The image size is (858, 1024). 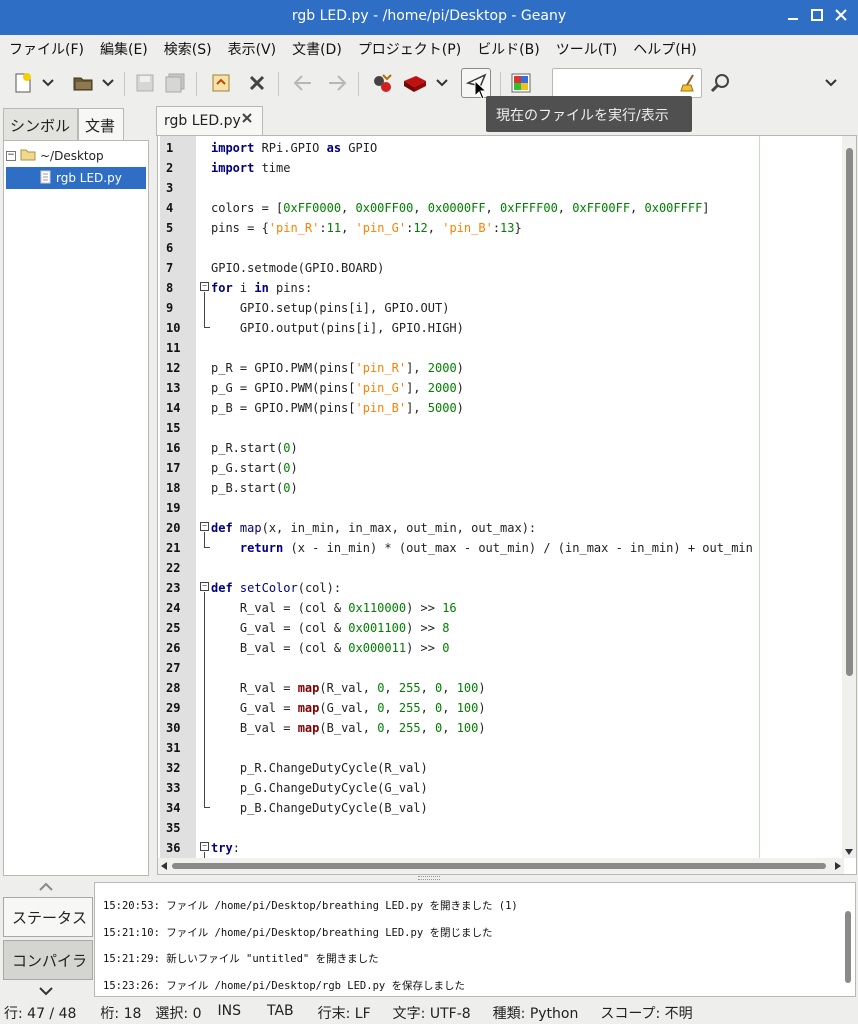 What do you see at coordinates (23, 83) in the screenshot?
I see `new-file-icon` at bounding box center [23, 83].